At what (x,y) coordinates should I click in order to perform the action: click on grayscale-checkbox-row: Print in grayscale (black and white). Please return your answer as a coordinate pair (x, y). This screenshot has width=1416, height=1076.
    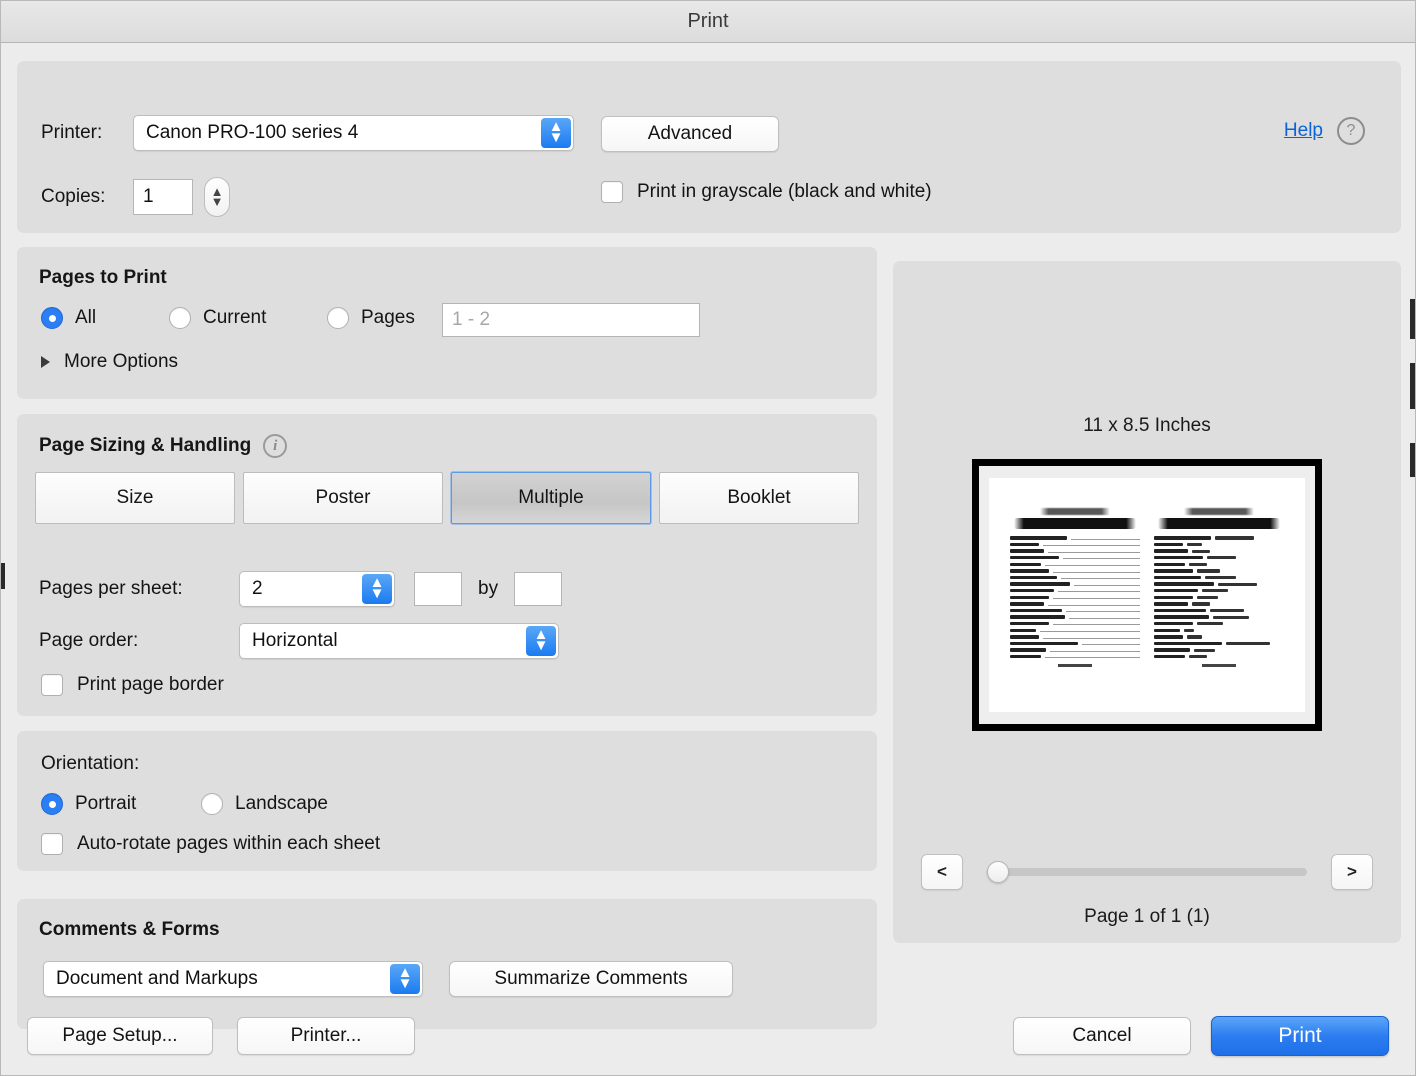
    Looking at the image, I should click on (766, 192).